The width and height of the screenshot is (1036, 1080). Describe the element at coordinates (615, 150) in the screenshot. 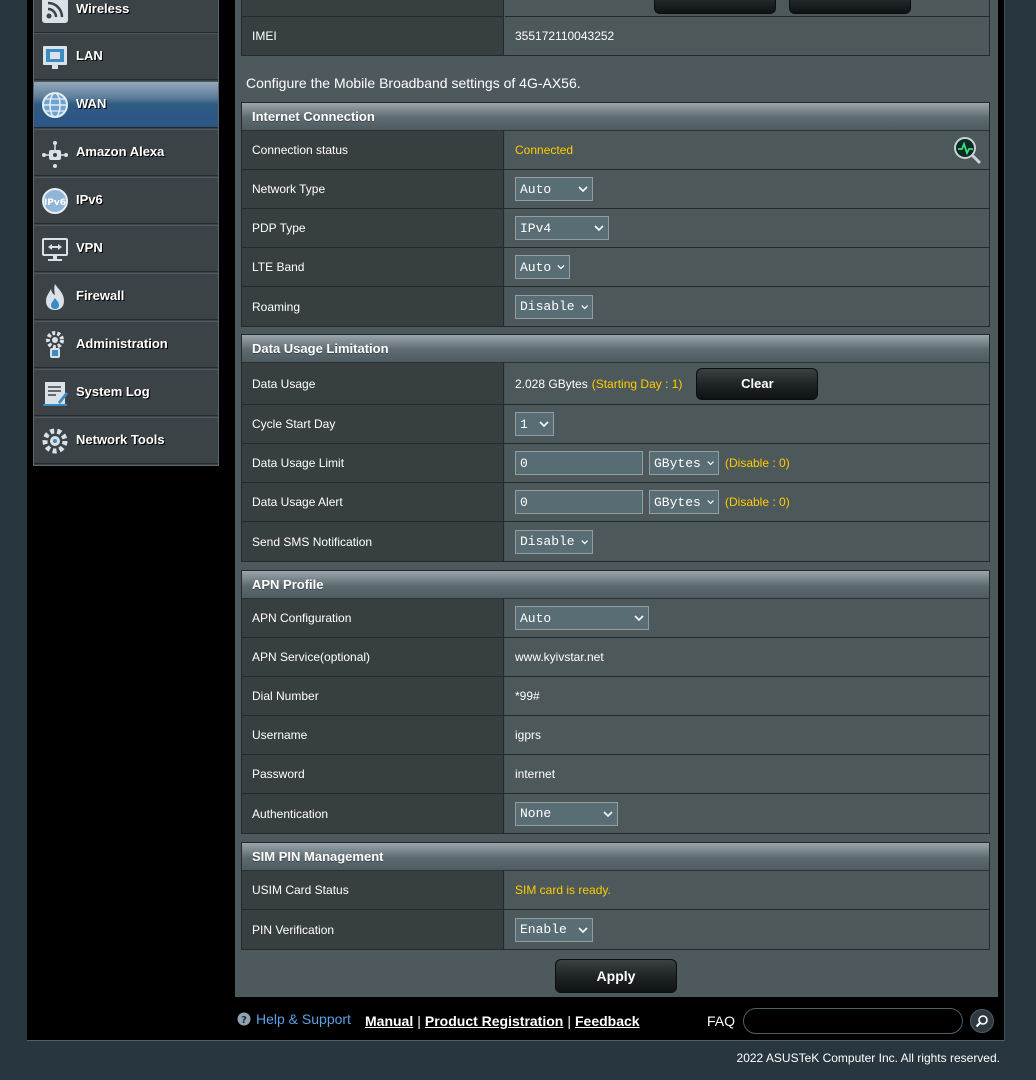

I see `connection-status-row: Connection status Connected` at that location.